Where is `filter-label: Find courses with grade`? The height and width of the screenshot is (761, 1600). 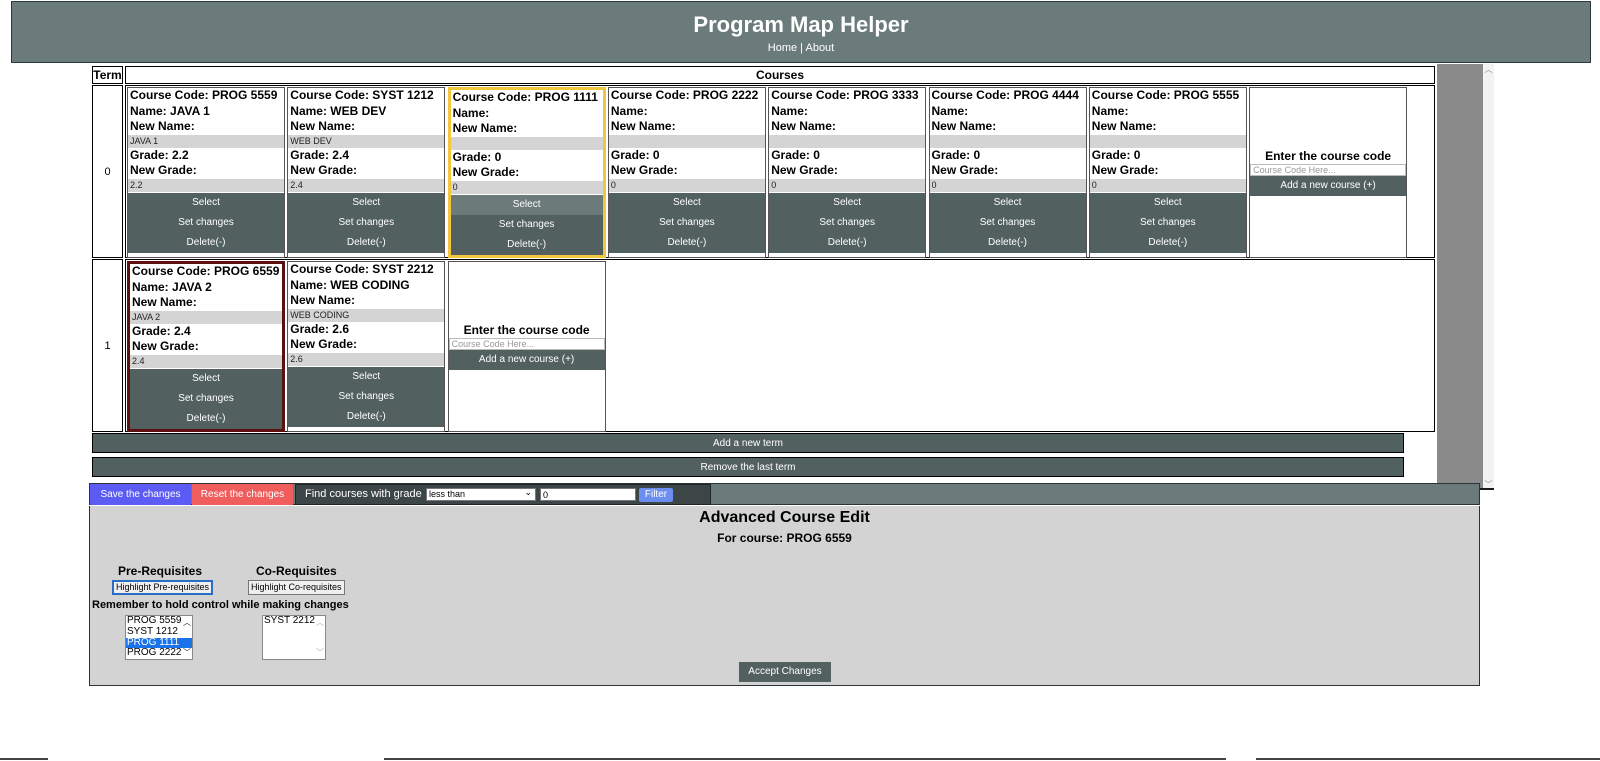 filter-label: Find courses with grade is located at coordinates (363, 494).